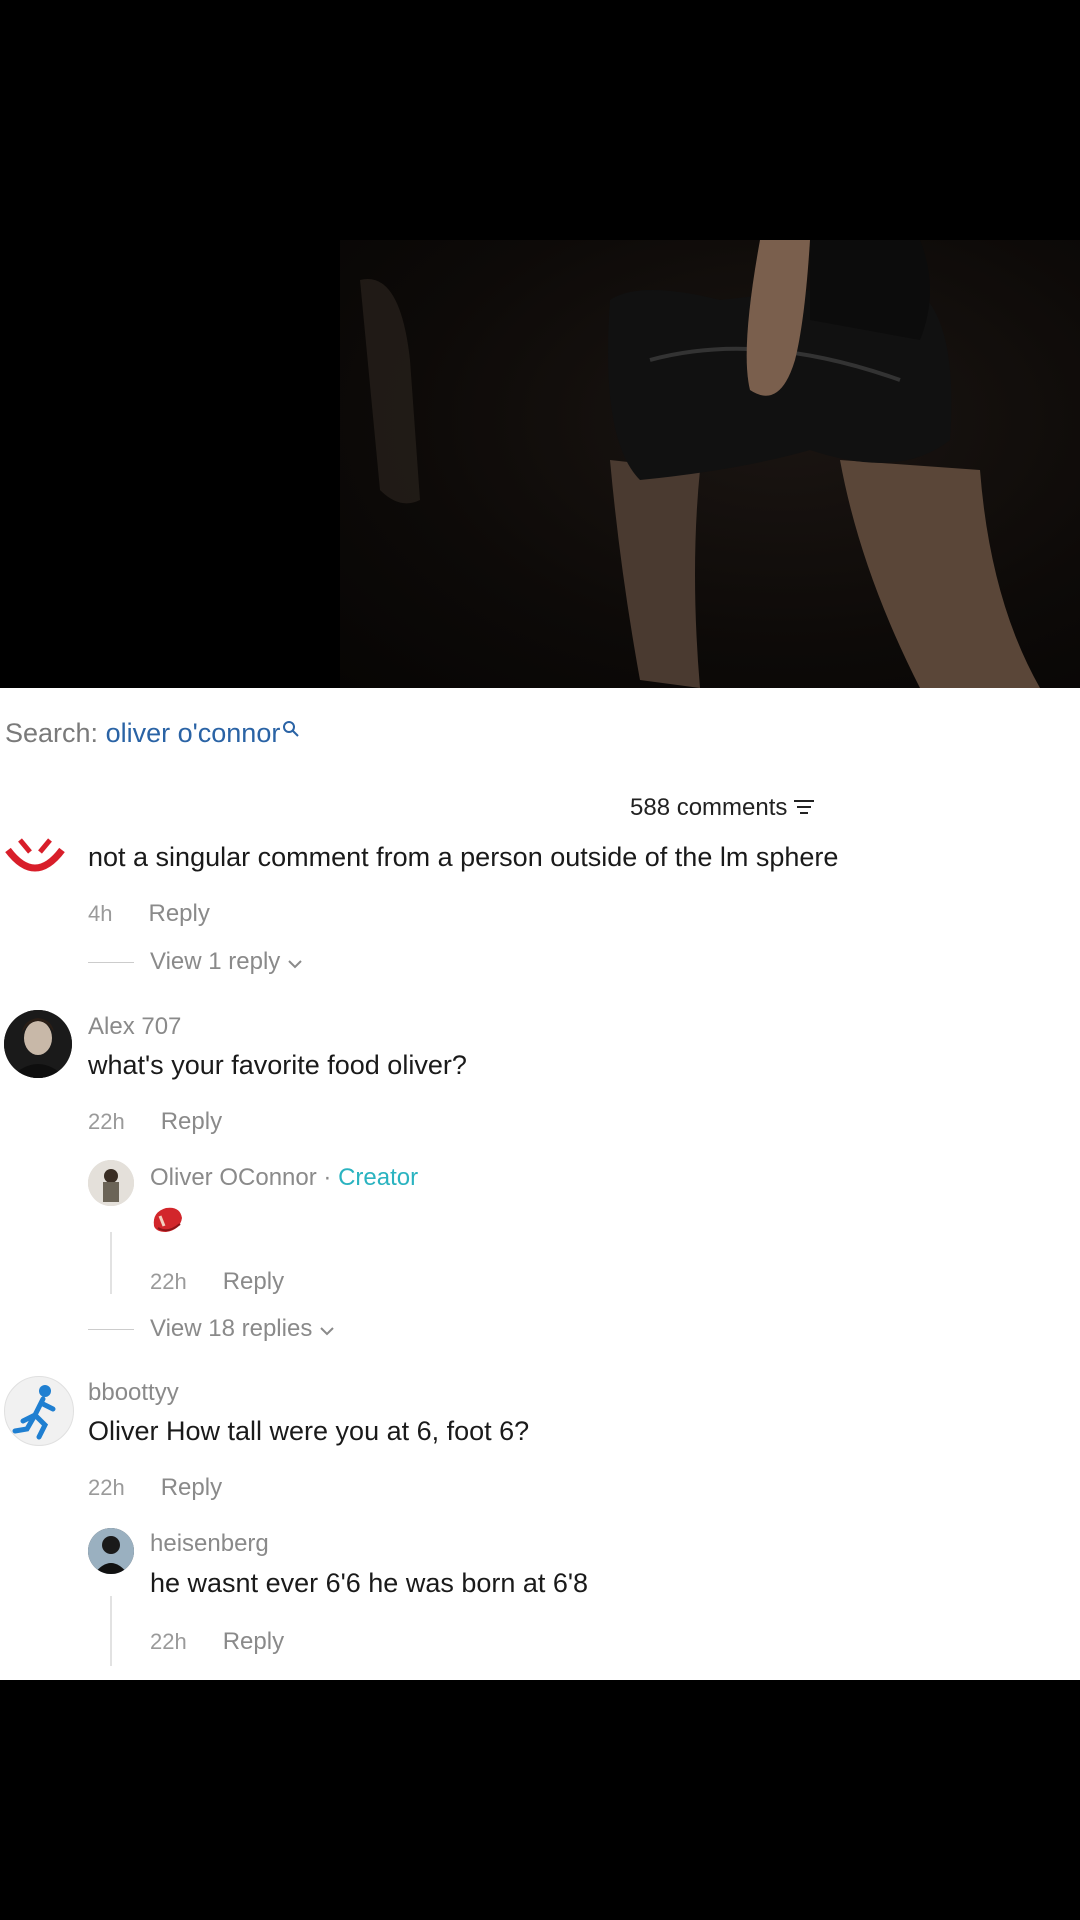 The width and height of the screenshot is (1080, 1920). I want to click on search-bar: Search: oliver o'connor, so click(152, 733).